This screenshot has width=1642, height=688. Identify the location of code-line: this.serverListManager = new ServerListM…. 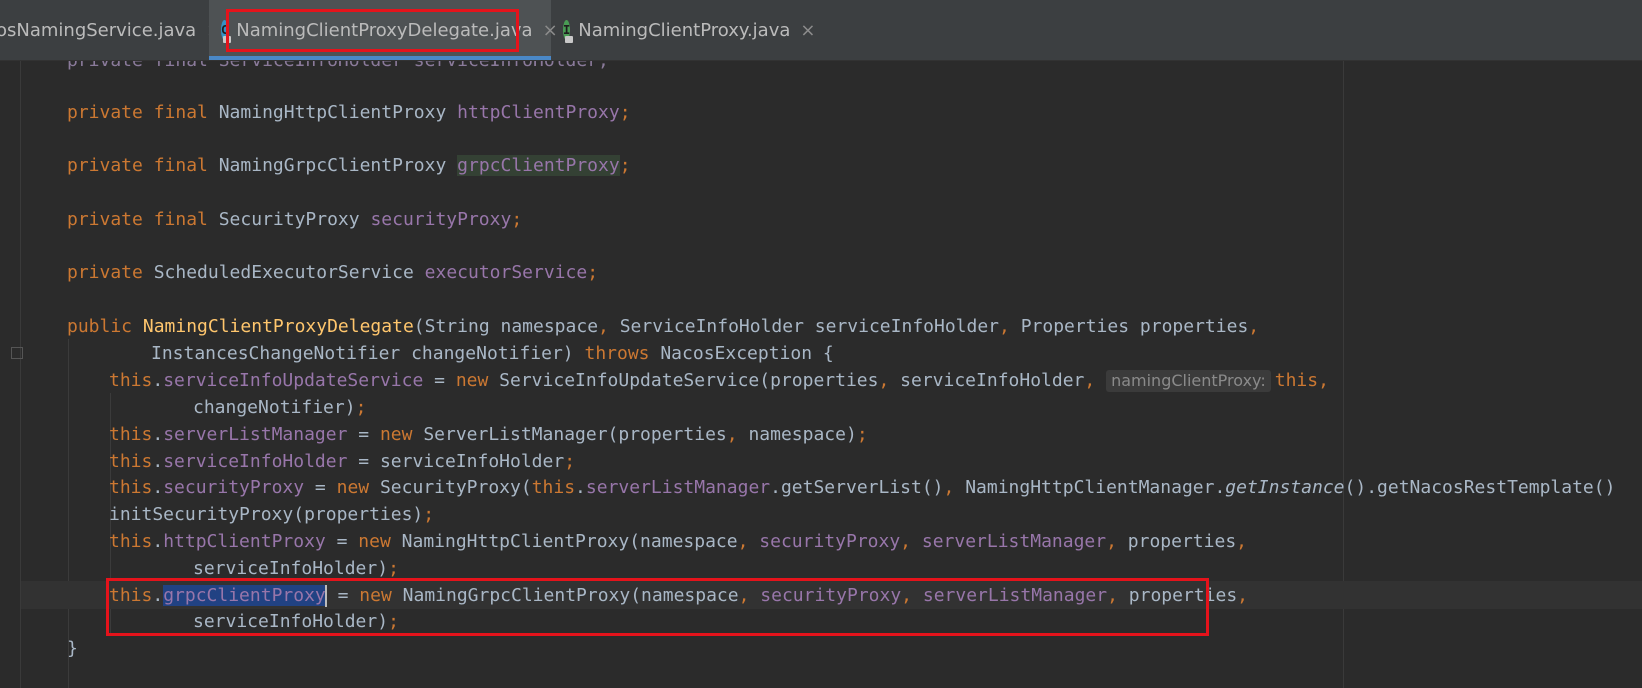
(488, 435).